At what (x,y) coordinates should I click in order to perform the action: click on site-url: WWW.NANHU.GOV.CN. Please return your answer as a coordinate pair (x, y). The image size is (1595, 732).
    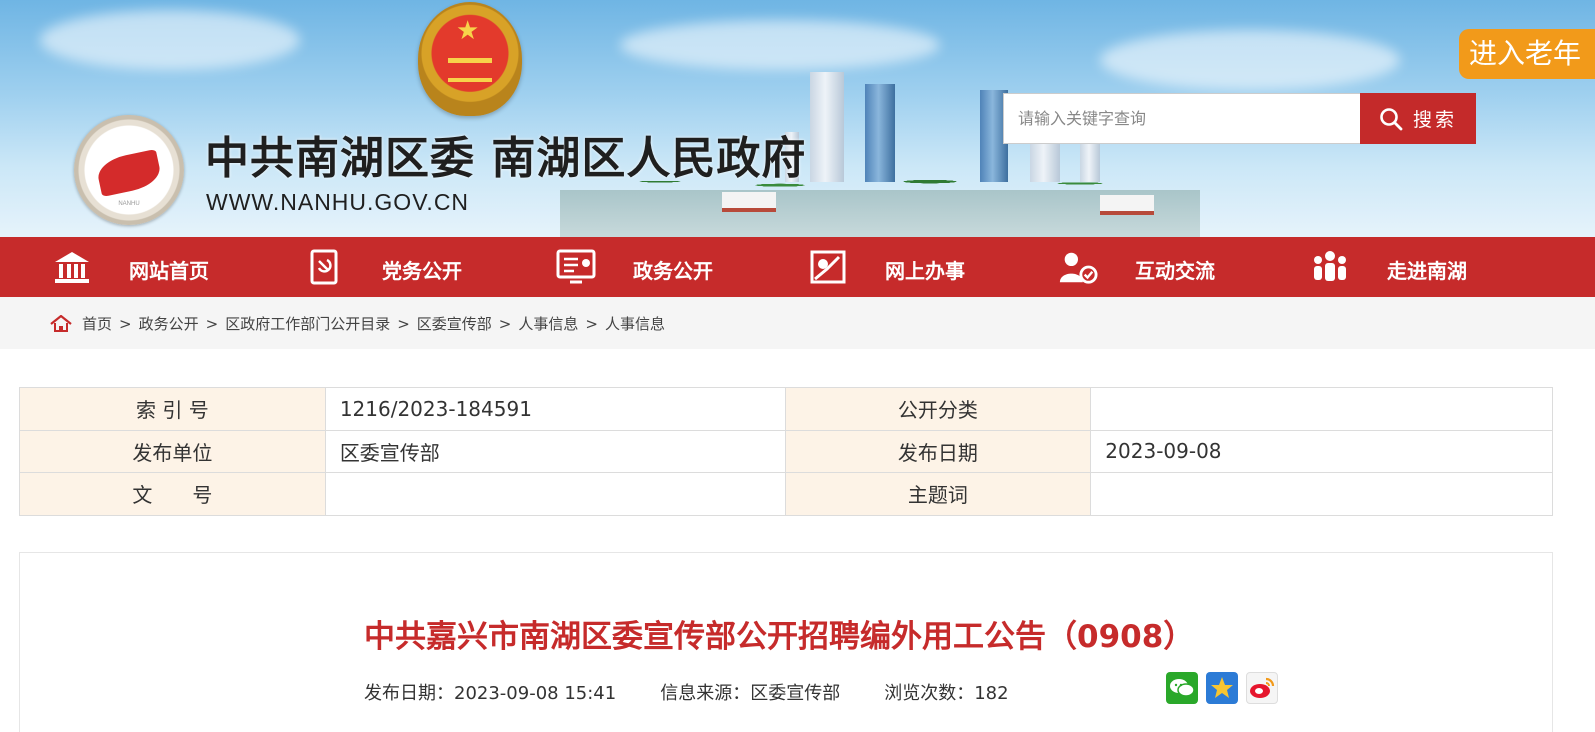
    Looking at the image, I should click on (338, 202).